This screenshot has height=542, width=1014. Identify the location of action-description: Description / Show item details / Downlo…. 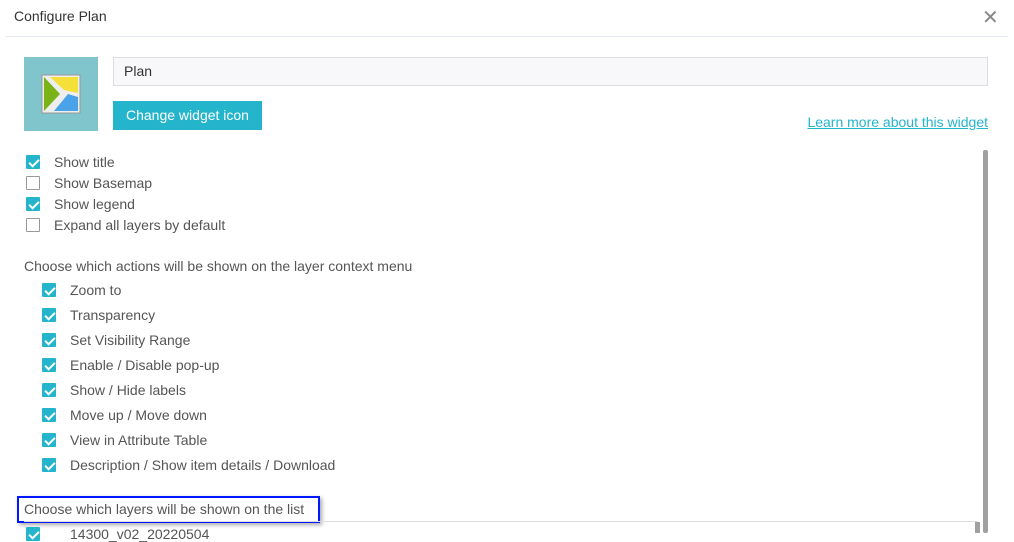
(188, 465).